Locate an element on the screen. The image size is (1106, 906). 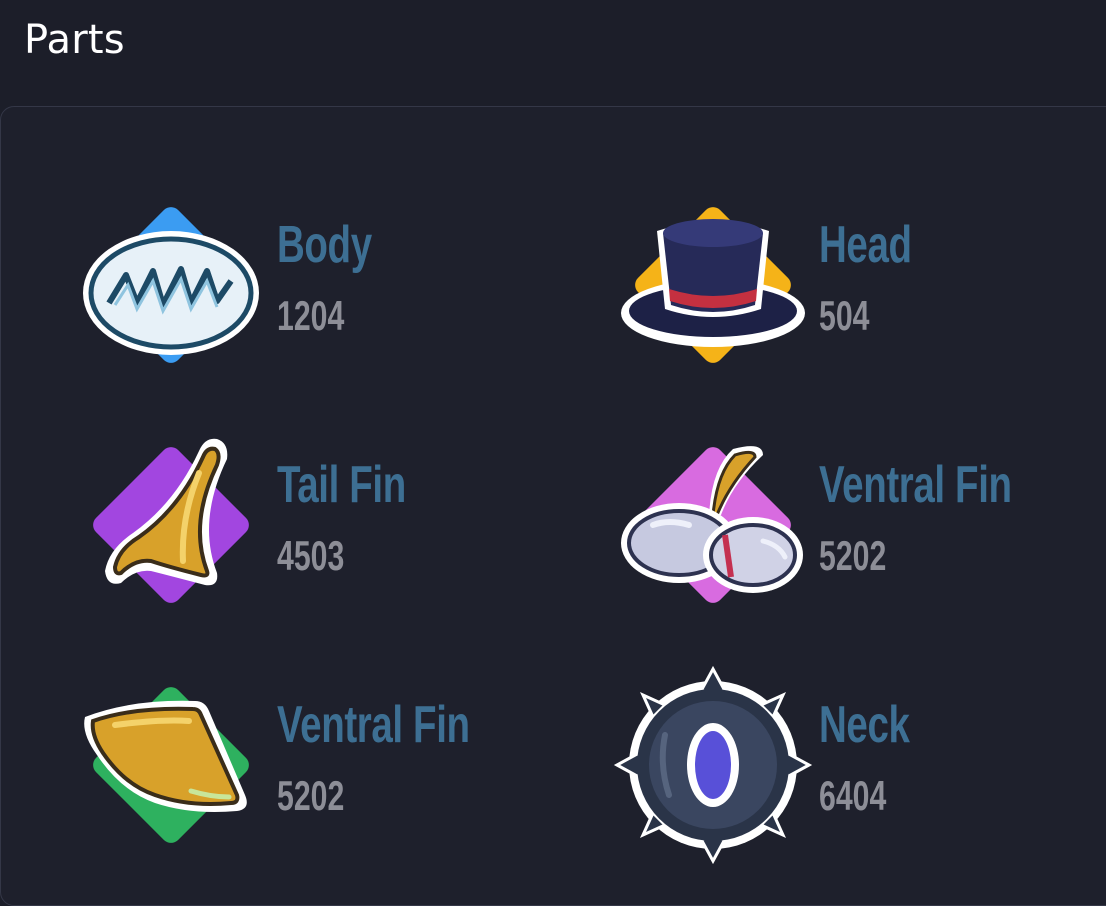
part-badge-tail-fin is located at coordinates (171, 525).